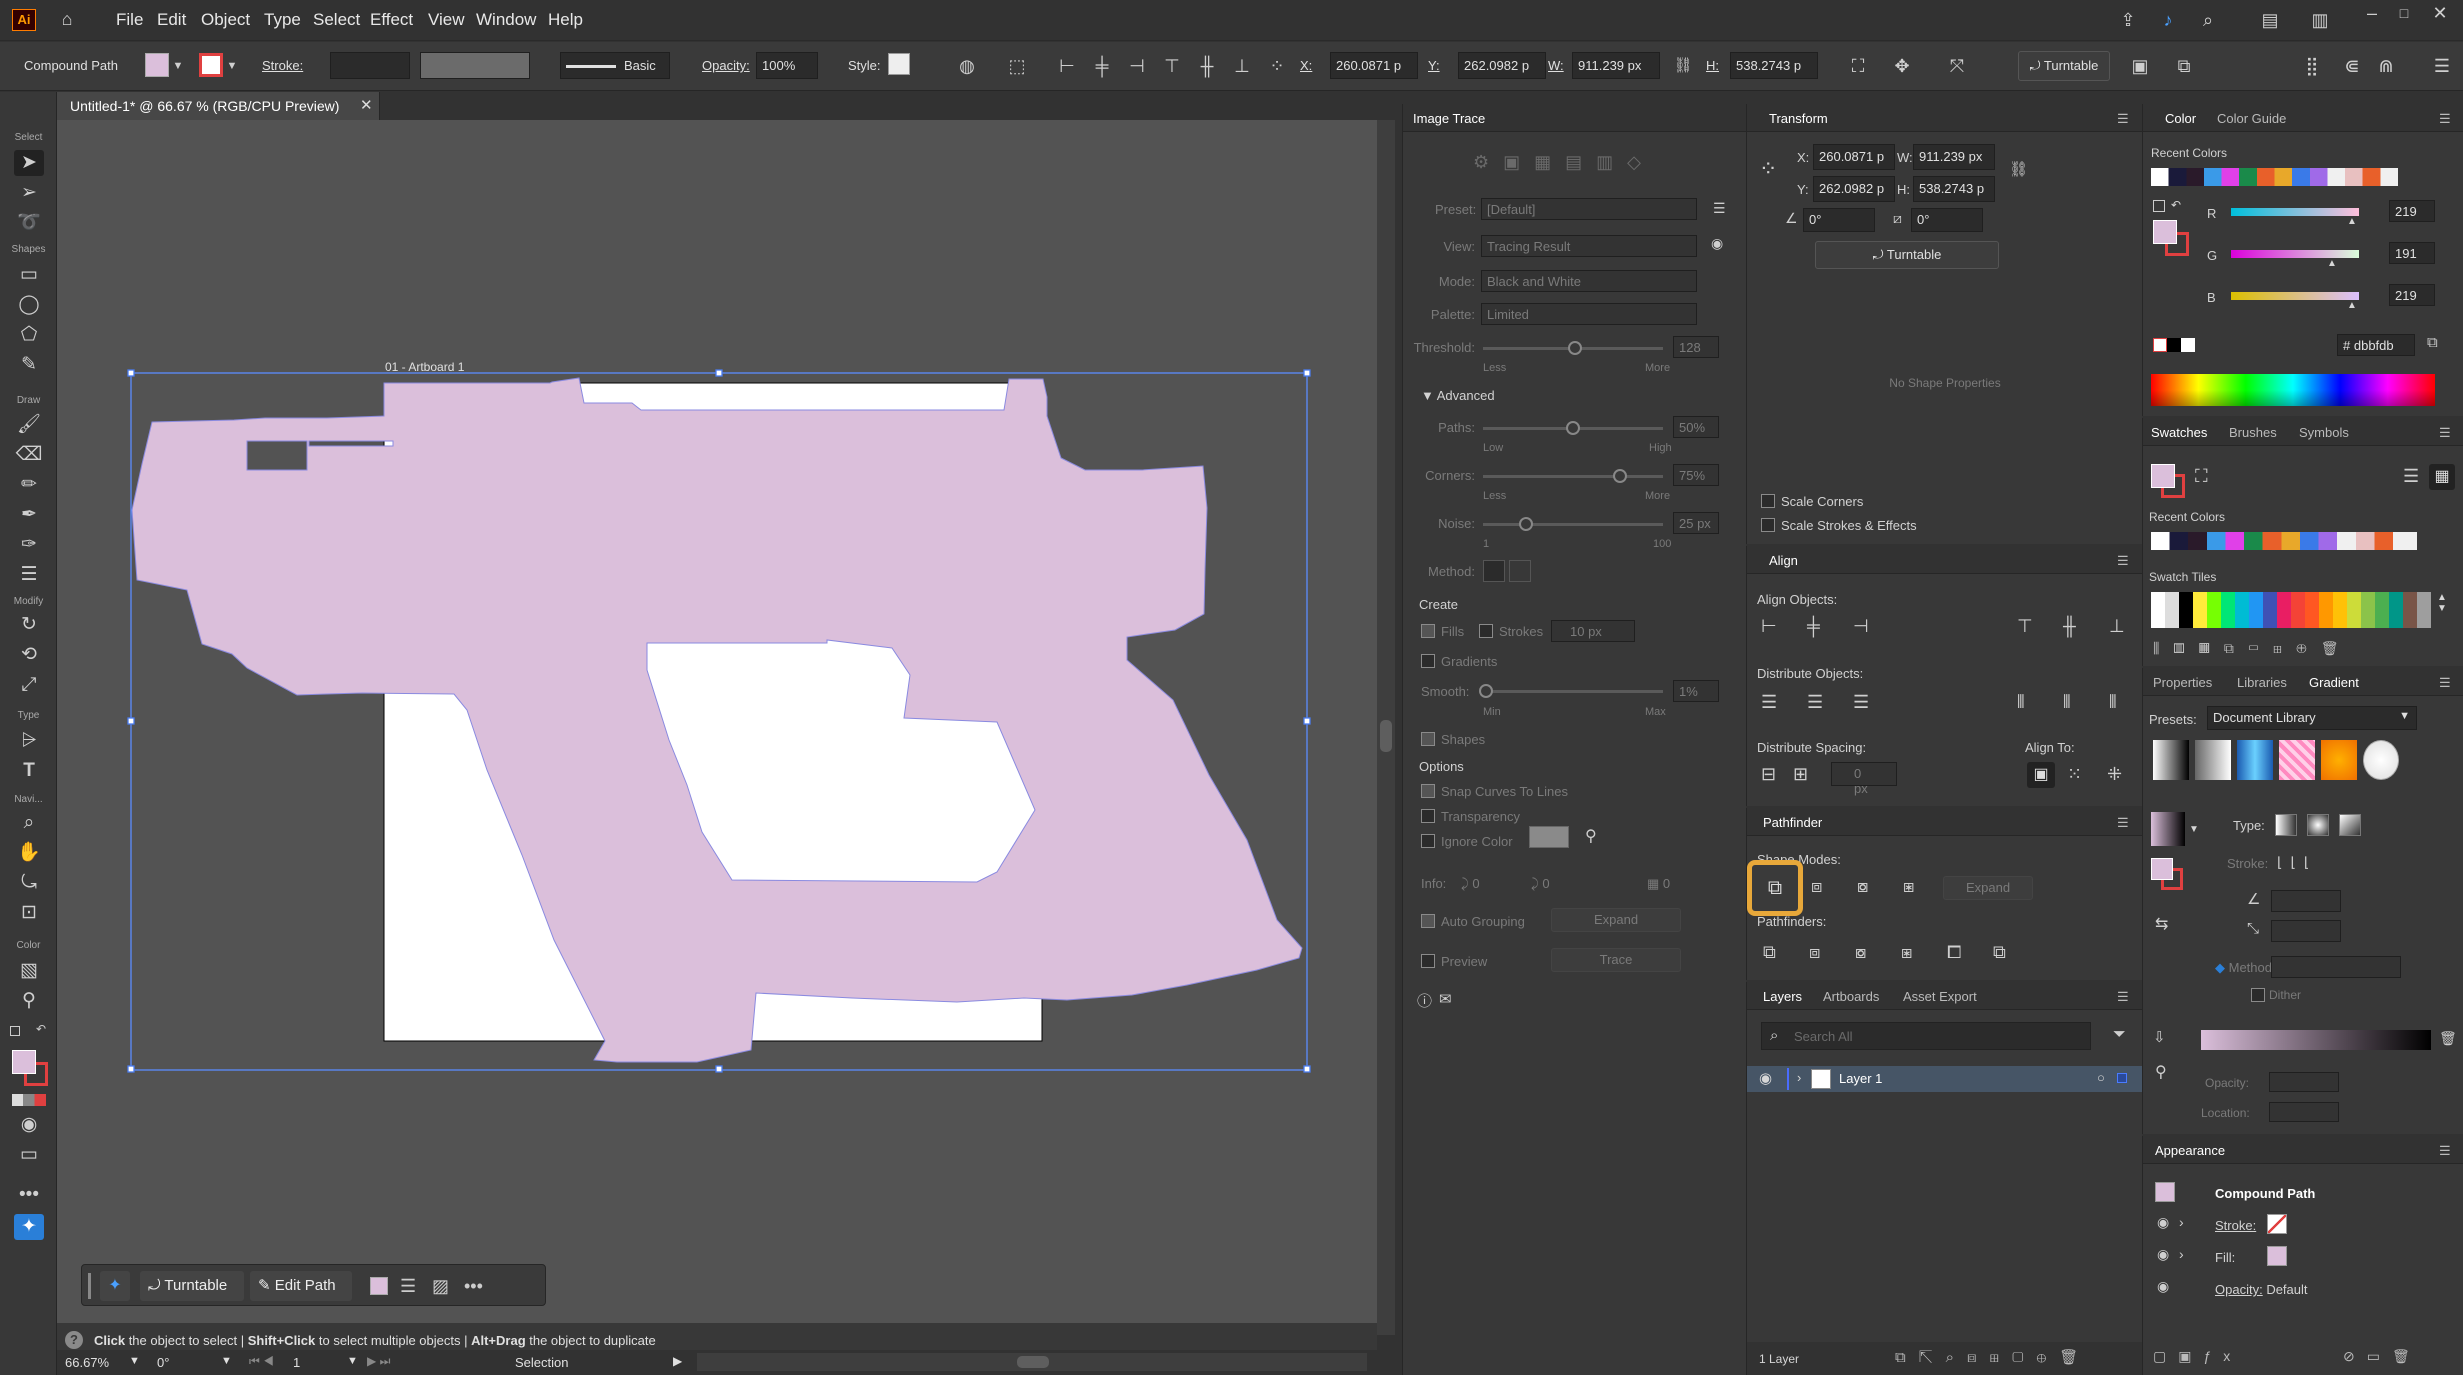 The width and height of the screenshot is (2463, 1375). Describe the element at coordinates (29, 575) in the screenshot. I see `width-tool-icon: ☰` at that location.